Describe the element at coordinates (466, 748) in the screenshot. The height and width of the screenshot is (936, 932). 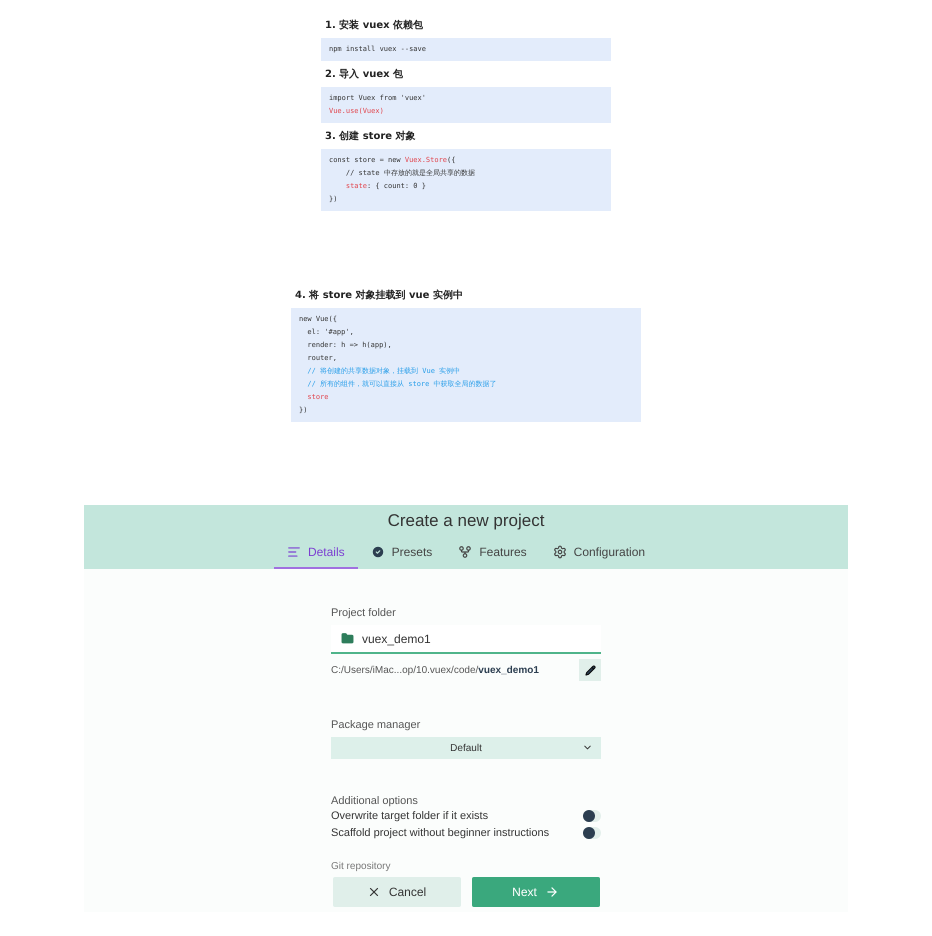
I see `package-manager-select: Default` at that location.